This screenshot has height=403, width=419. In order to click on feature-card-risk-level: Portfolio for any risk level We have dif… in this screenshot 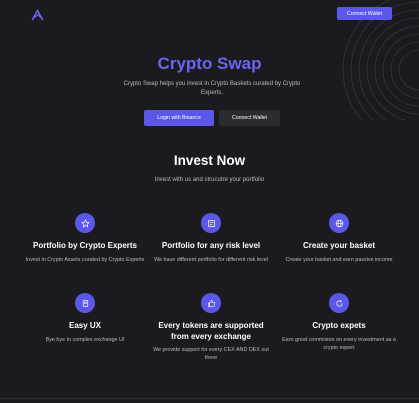, I will do `click(211, 238)`.